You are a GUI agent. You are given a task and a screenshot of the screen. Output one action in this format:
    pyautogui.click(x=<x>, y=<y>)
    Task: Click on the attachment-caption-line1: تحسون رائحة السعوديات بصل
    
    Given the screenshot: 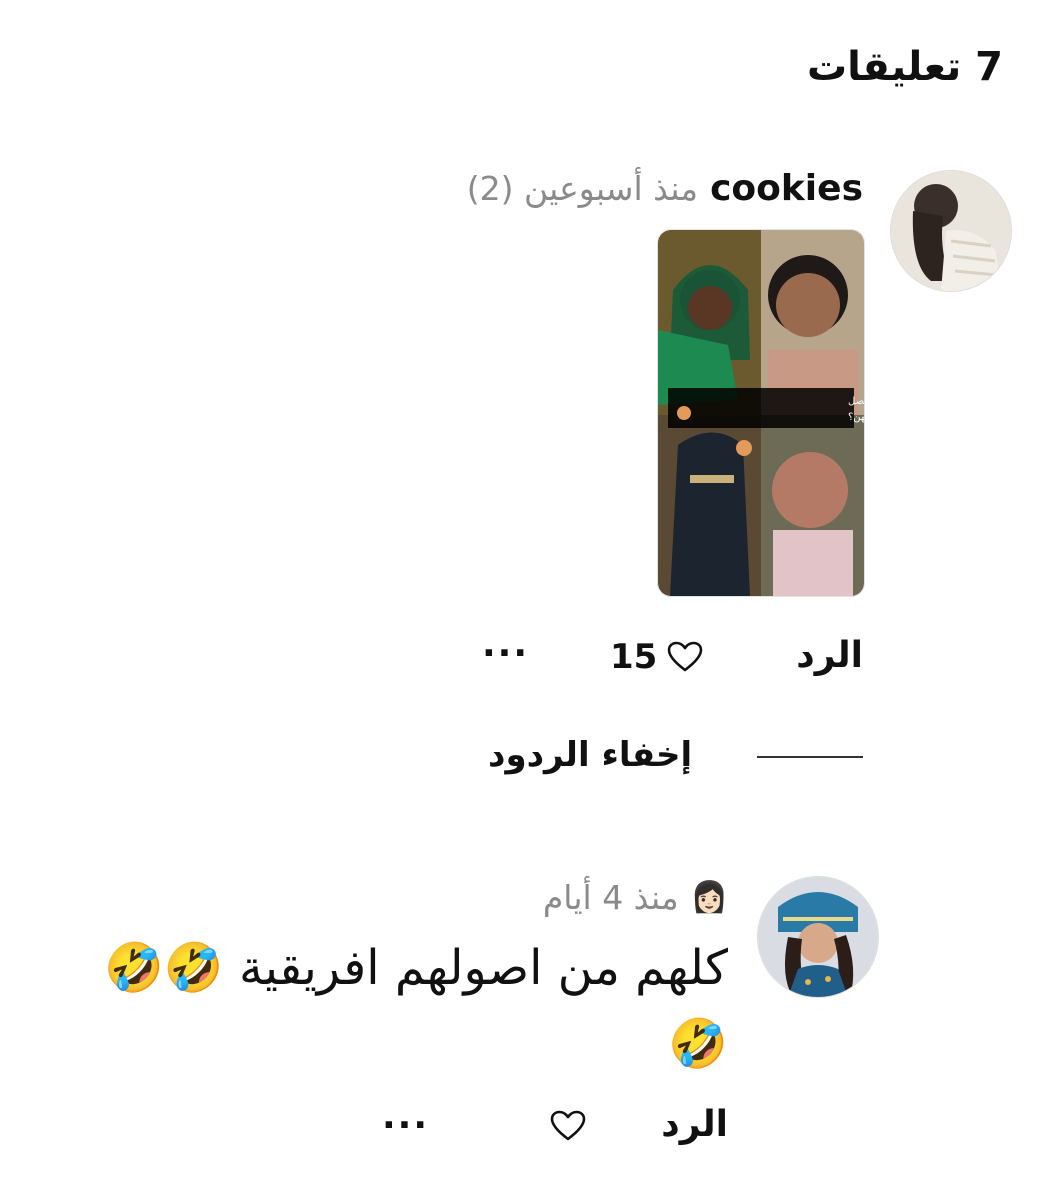 What is the action you would take?
    pyautogui.click(x=856, y=401)
    